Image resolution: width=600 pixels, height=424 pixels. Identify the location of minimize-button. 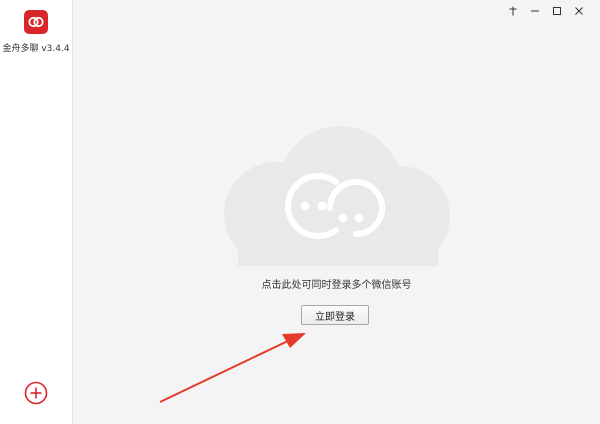
(535, 11).